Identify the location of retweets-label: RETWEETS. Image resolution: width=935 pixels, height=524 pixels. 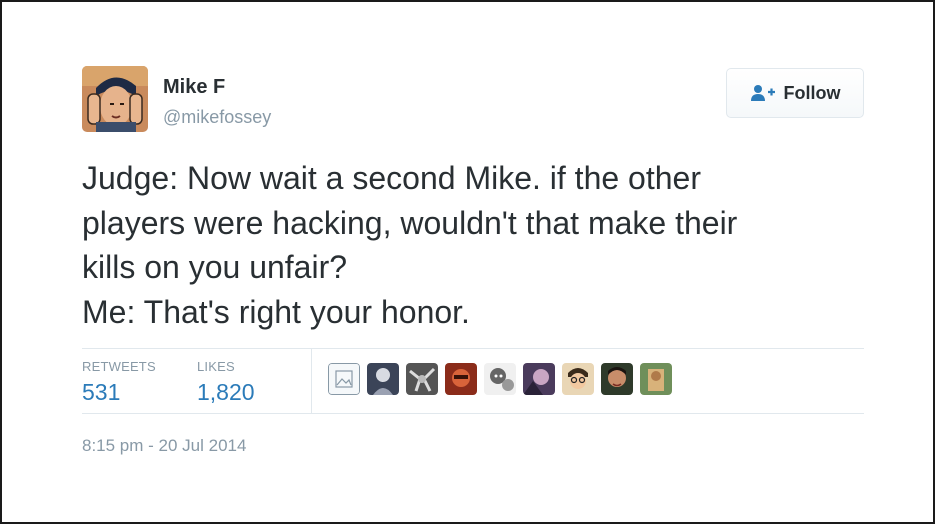
(119, 366).